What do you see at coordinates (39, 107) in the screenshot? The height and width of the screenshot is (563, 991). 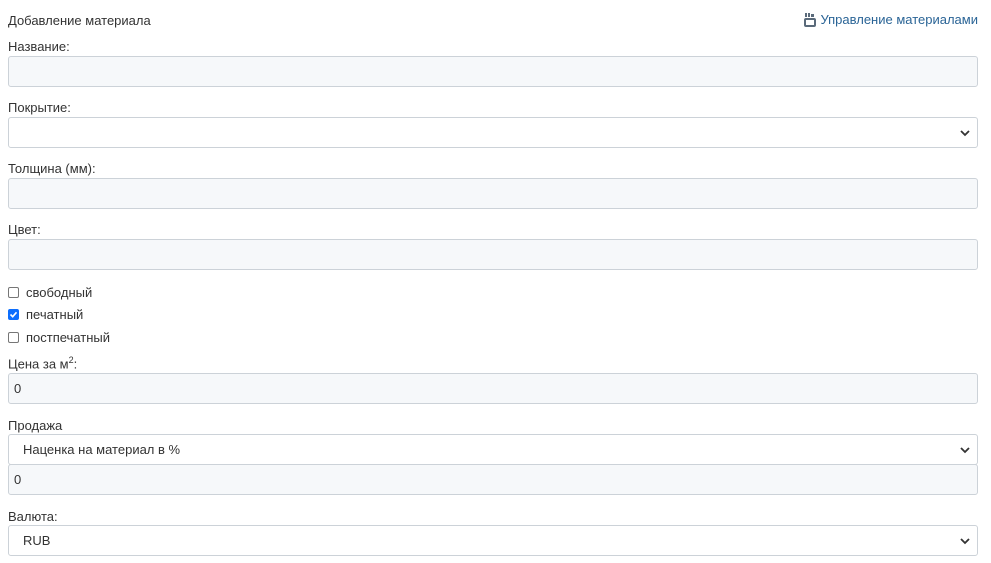 I see `coating-label: Покрытие:` at bounding box center [39, 107].